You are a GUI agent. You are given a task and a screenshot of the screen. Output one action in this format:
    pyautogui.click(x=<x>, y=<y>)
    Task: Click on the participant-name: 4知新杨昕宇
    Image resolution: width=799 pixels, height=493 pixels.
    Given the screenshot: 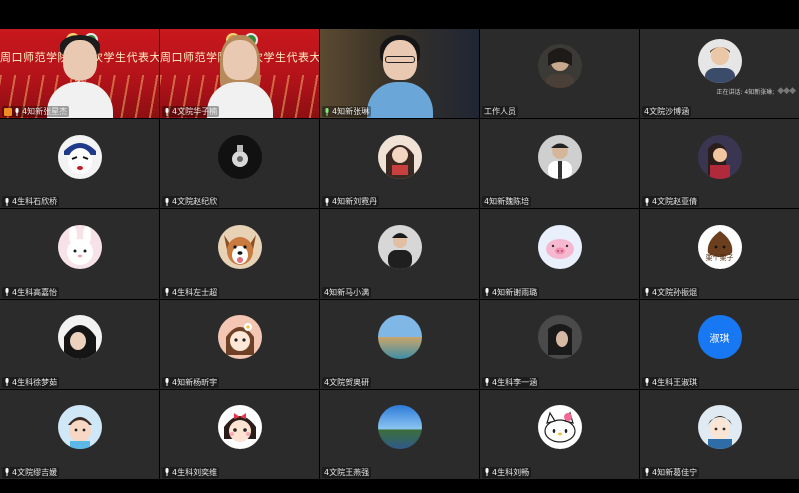 What is the action you would take?
    pyautogui.click(x=191, y=382)
    